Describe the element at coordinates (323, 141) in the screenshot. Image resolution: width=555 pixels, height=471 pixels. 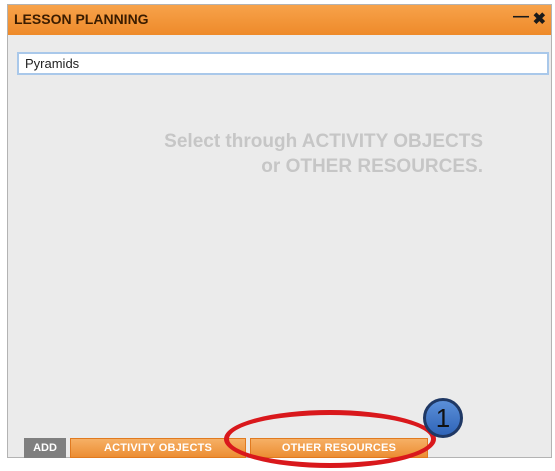
I see `empty-state-line-1: Select through ACTIVITY OBJECTS` at that location.